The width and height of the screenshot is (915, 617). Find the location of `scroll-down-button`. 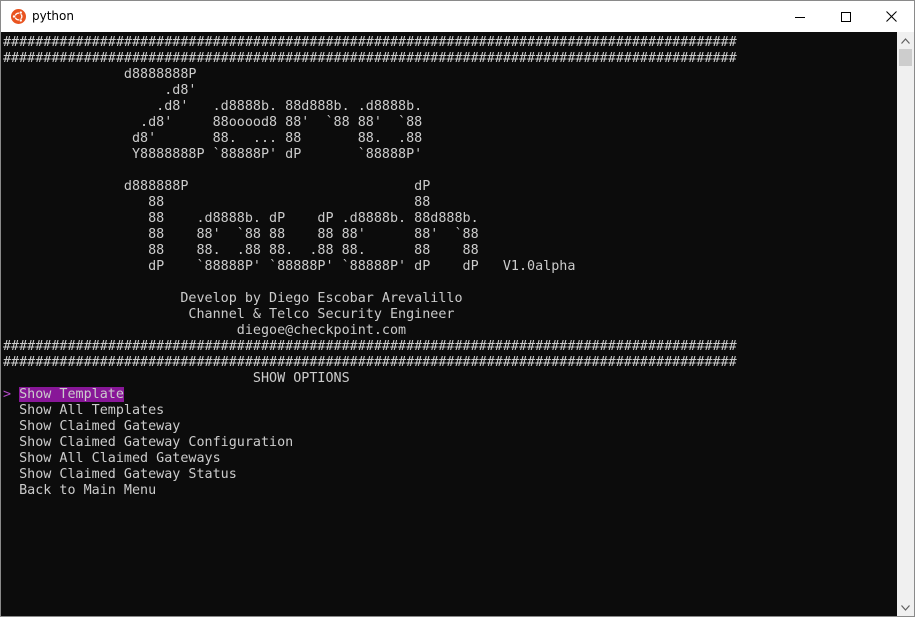

scroll-down-button is located at coordinates (905, 607).